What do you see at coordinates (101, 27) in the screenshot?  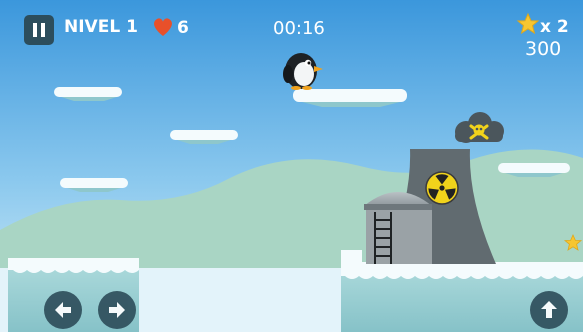 I see `level-label: NIVEL 1` at bounding box center [101, 27].